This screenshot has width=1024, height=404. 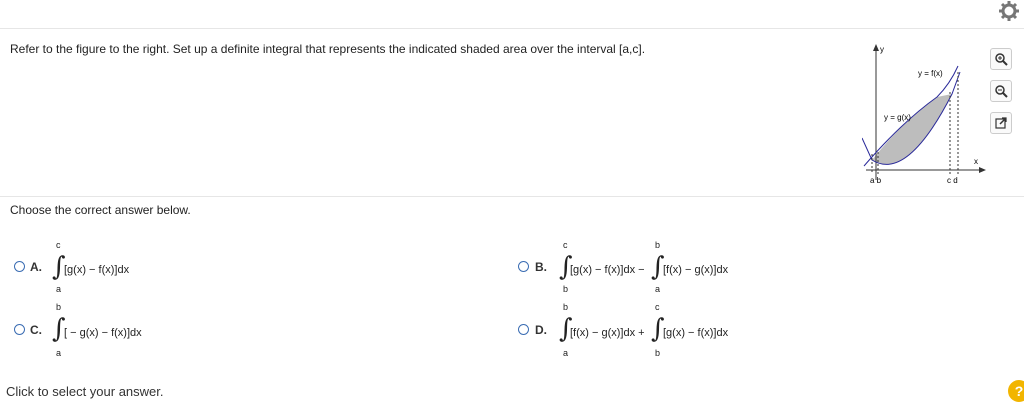 What do you see at coordinates (523, 266) in the screenshot?
I see `radio-b` at bounding box center [523, 266].